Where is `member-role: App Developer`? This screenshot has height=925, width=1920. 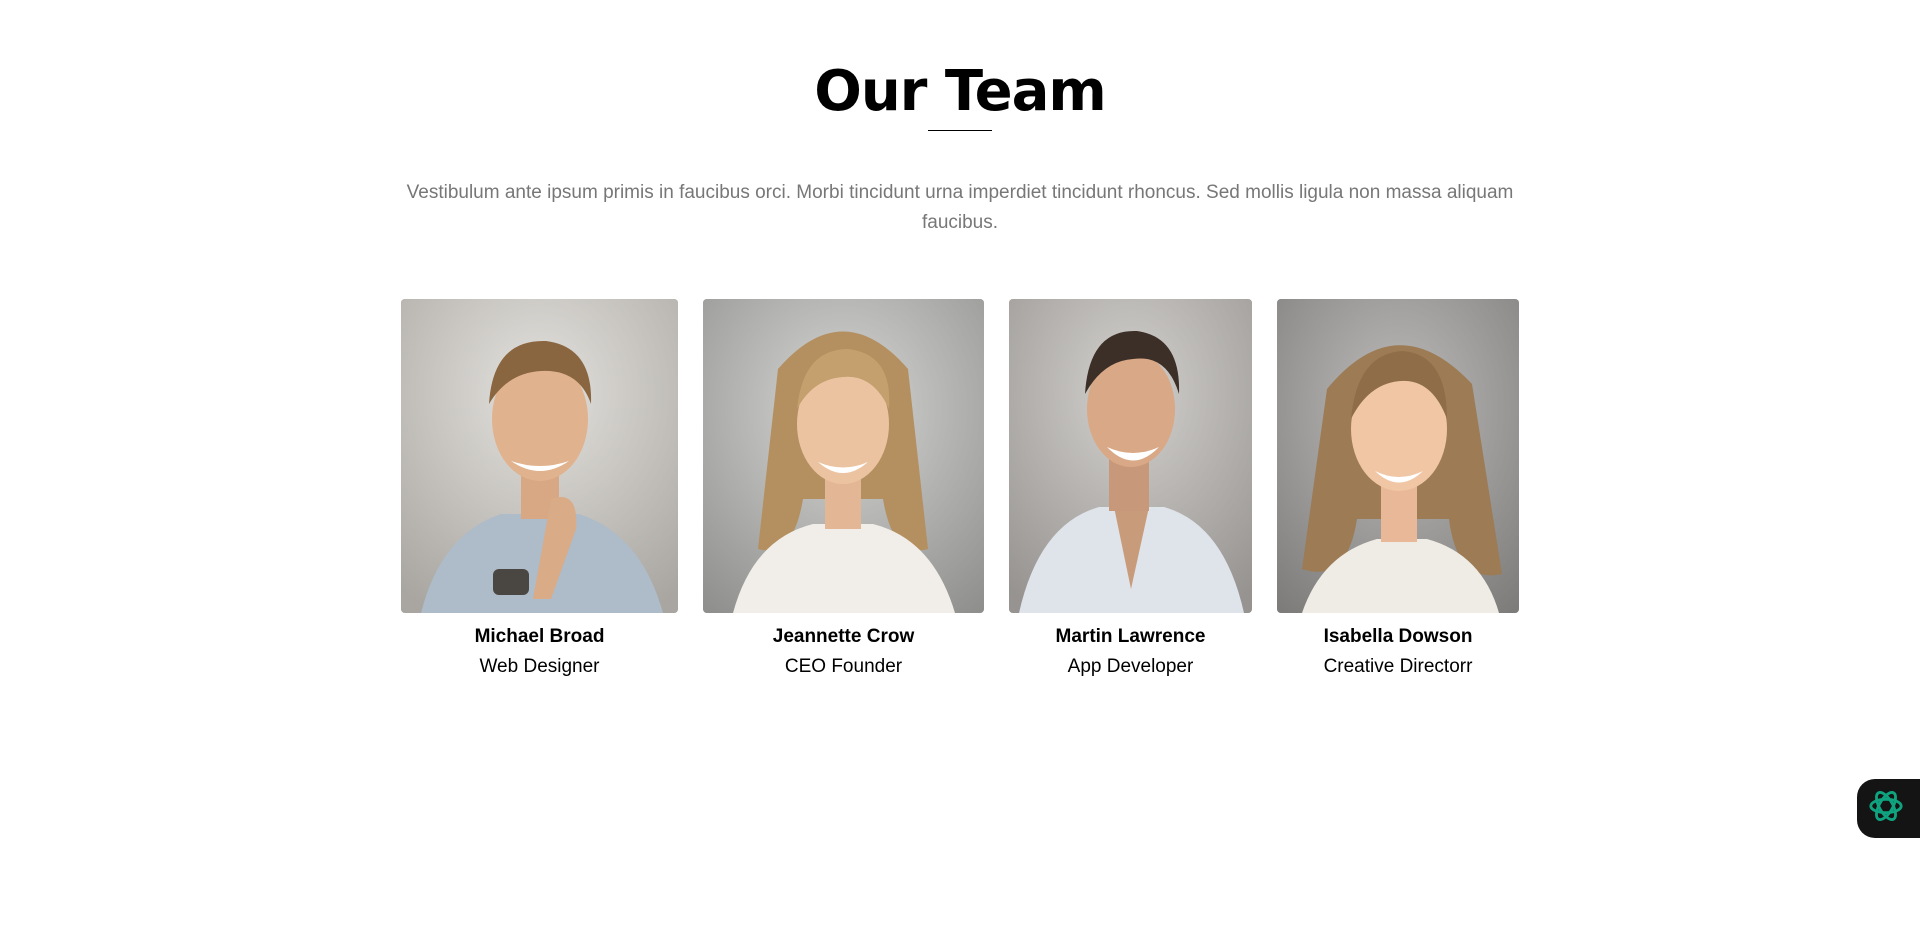
member-role: App Developer is located at coordinates (1130, 666).